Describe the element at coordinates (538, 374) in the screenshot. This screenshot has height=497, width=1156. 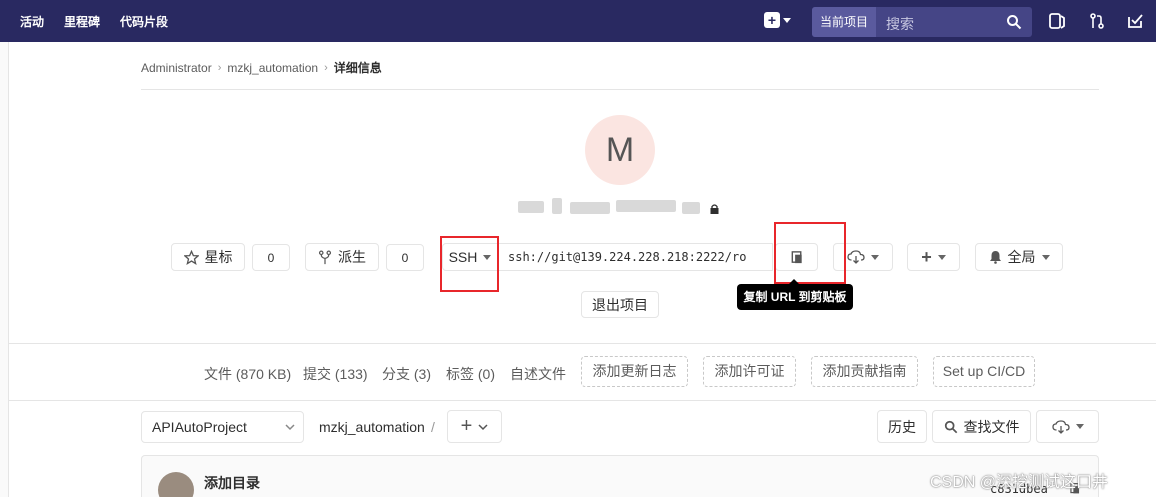
I see `readme-link: 自述文件` at that location.